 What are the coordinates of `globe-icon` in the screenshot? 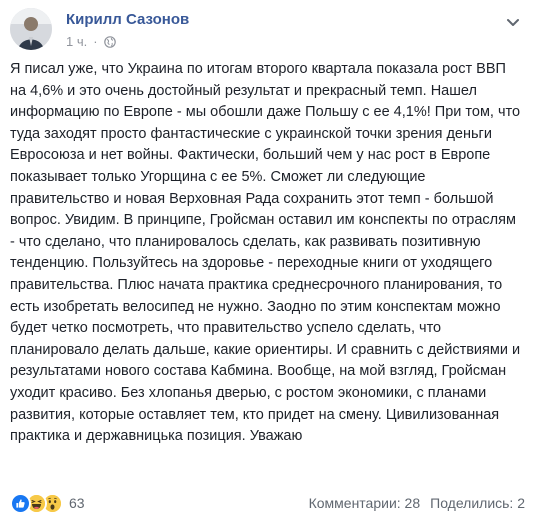 It's located at (109, 41).